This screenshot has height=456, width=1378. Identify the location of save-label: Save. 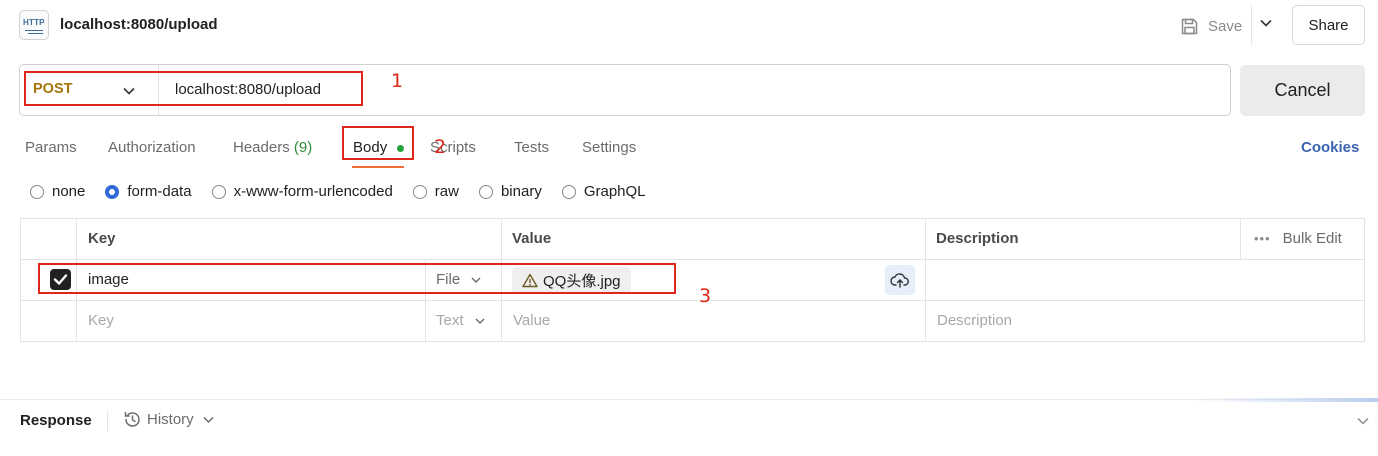
(1225, 26).